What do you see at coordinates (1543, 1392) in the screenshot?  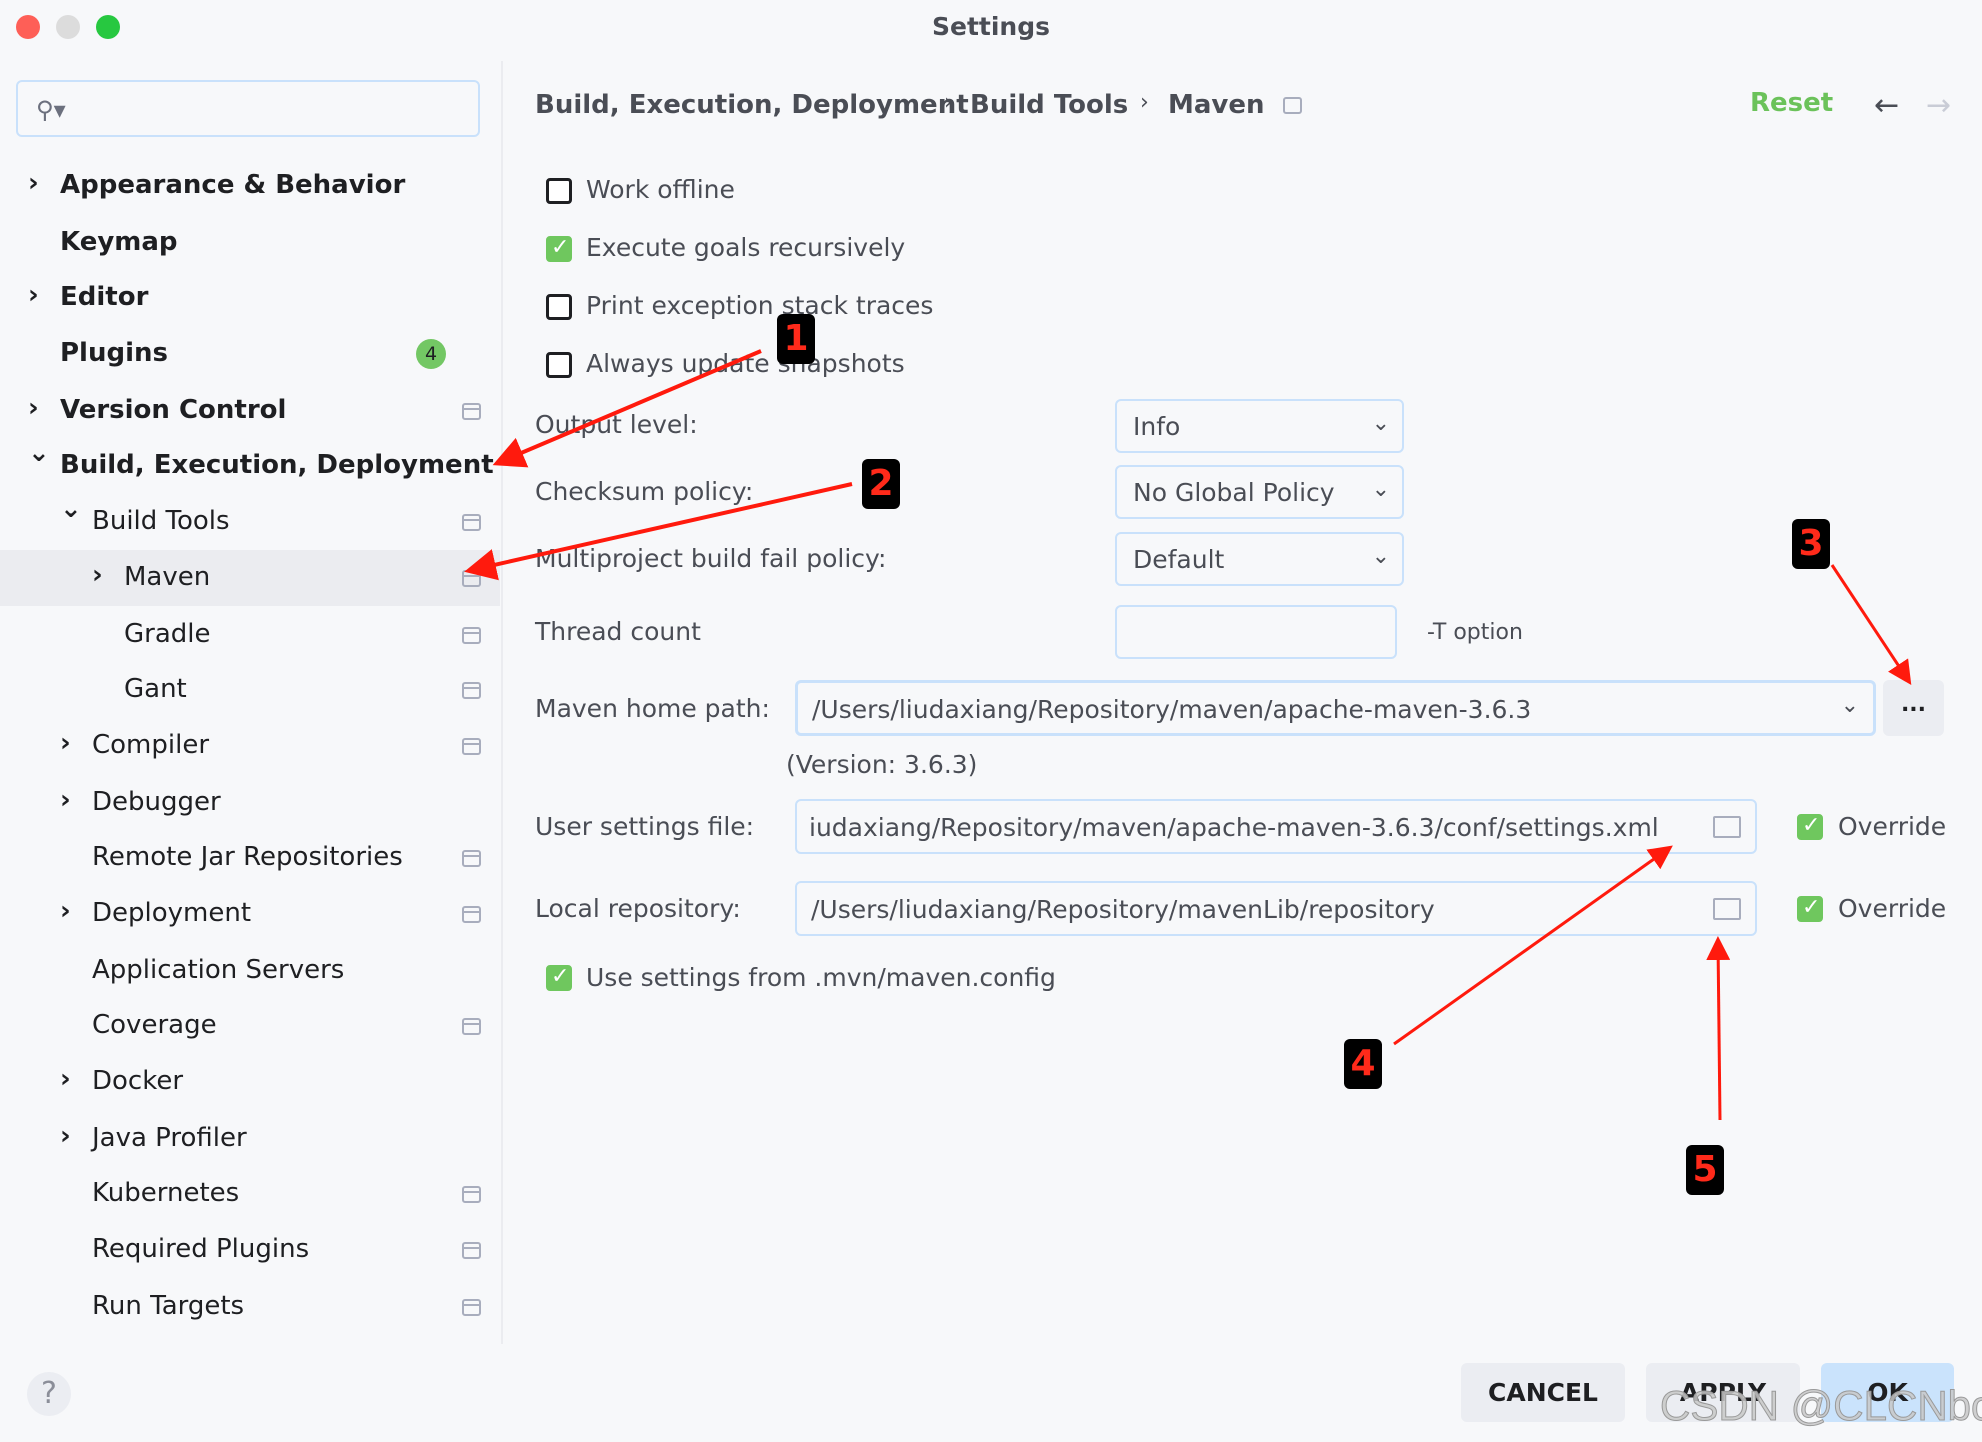 I see `cancel-button: CANCEL` at bounding box center [1543, 1392].